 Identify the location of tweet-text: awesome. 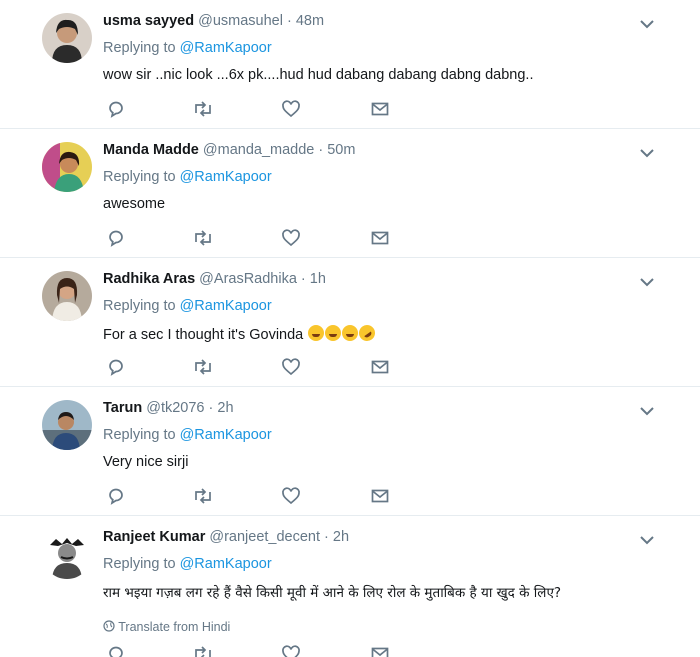
(134, 204).